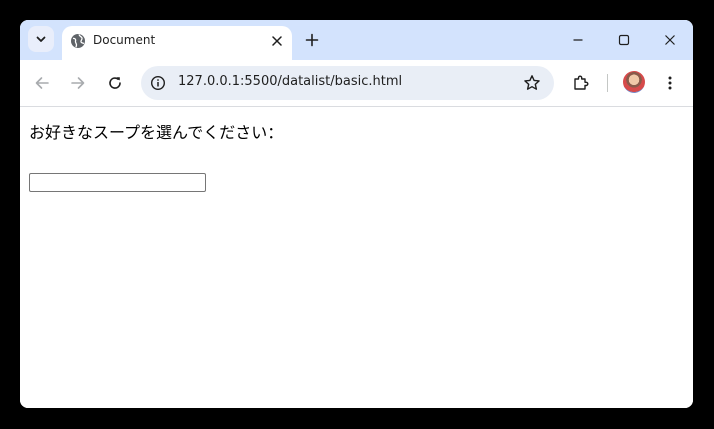  I want to click on star-icon, so click(532, 82).